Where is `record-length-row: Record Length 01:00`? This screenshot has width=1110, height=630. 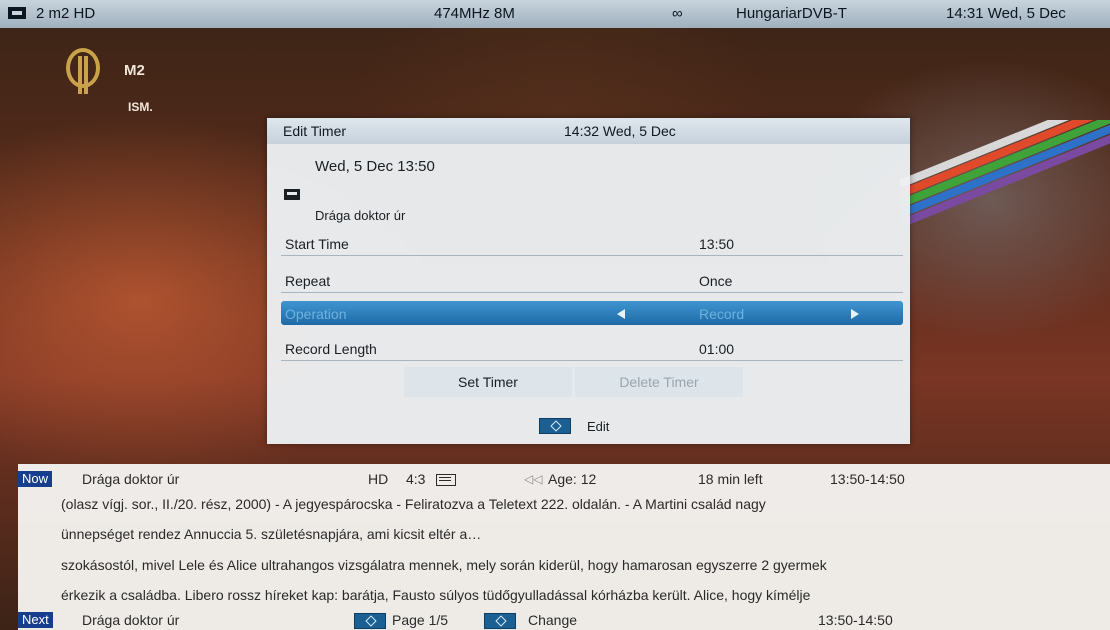 record-length-row: Record Length 01:00 is located at coordinates (592, 348).